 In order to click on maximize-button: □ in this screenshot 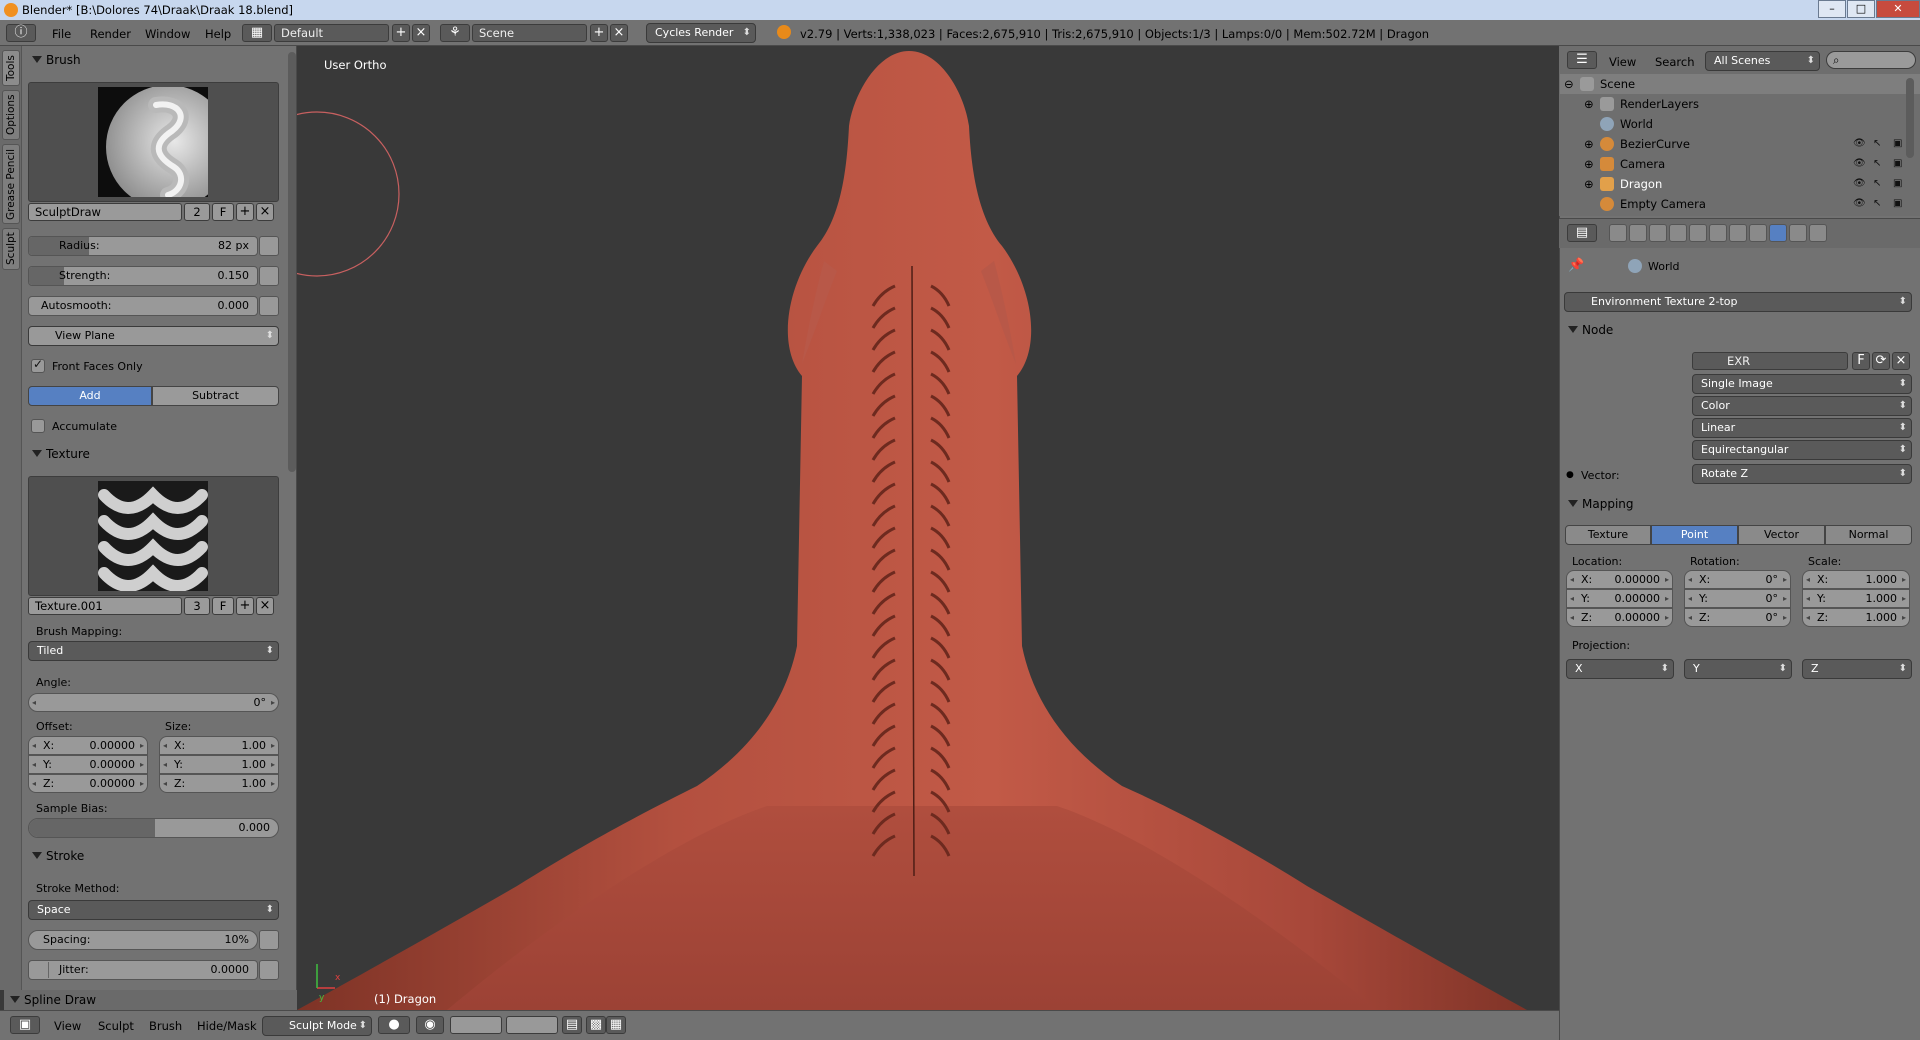, I will do `click(1861, 9)`.